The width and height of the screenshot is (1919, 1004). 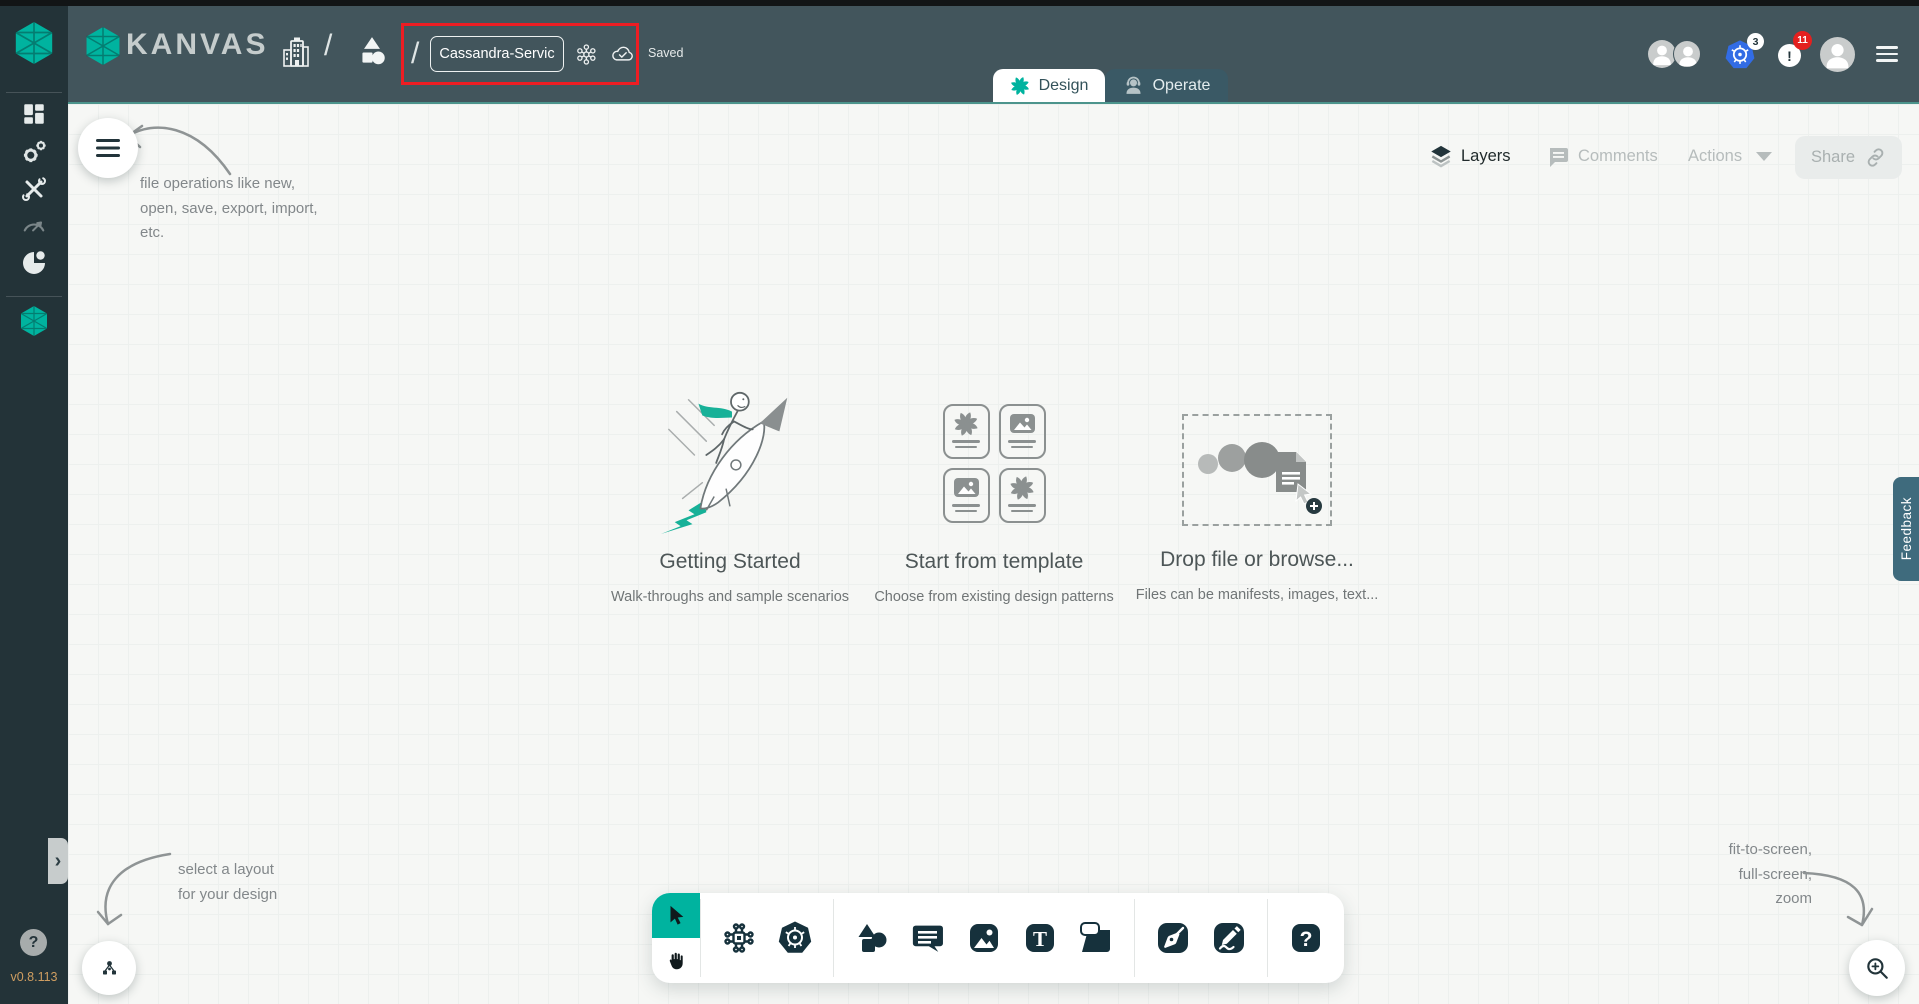 I want to click on highlight-box: /, so click(x=520, y=54).